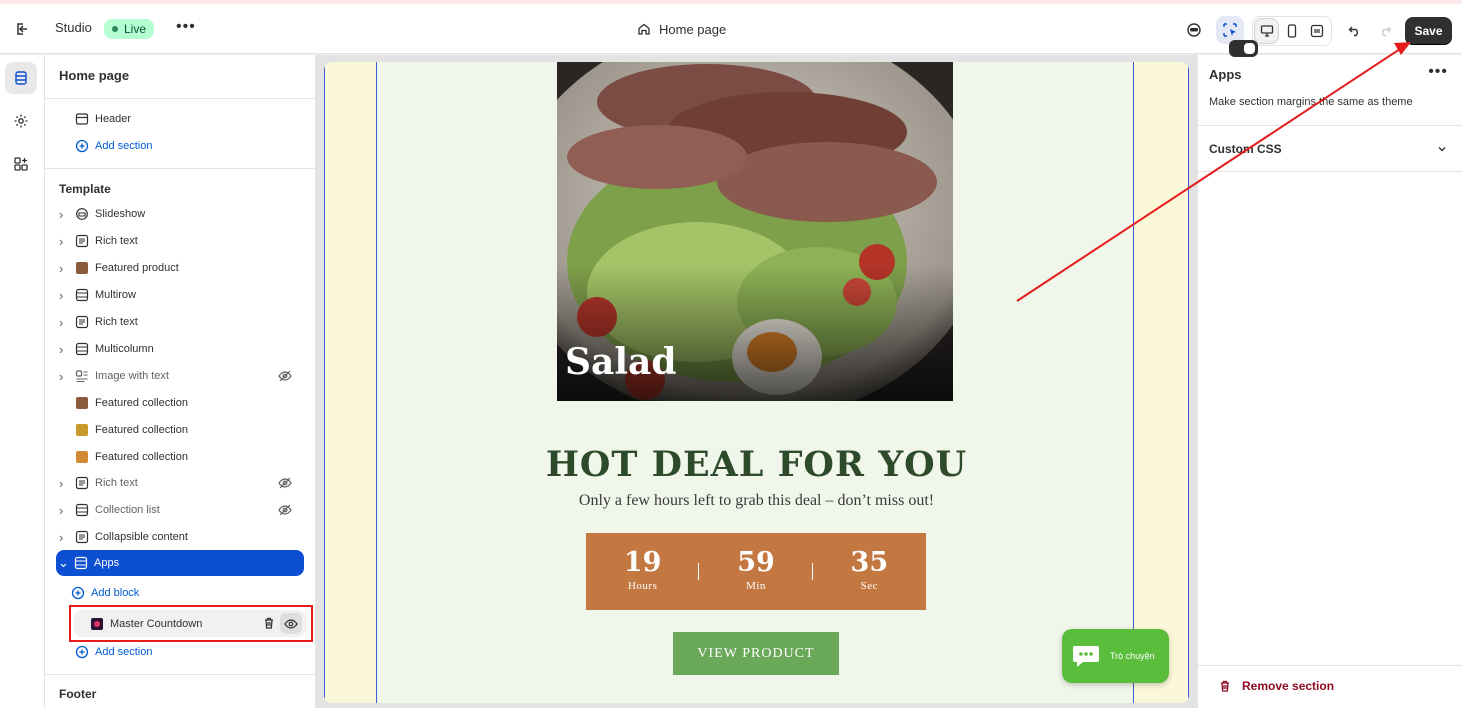 Image resolution: width=1462 pixels, height=708 pixels. I want to click on margin-toggle, so click(1243, 48).